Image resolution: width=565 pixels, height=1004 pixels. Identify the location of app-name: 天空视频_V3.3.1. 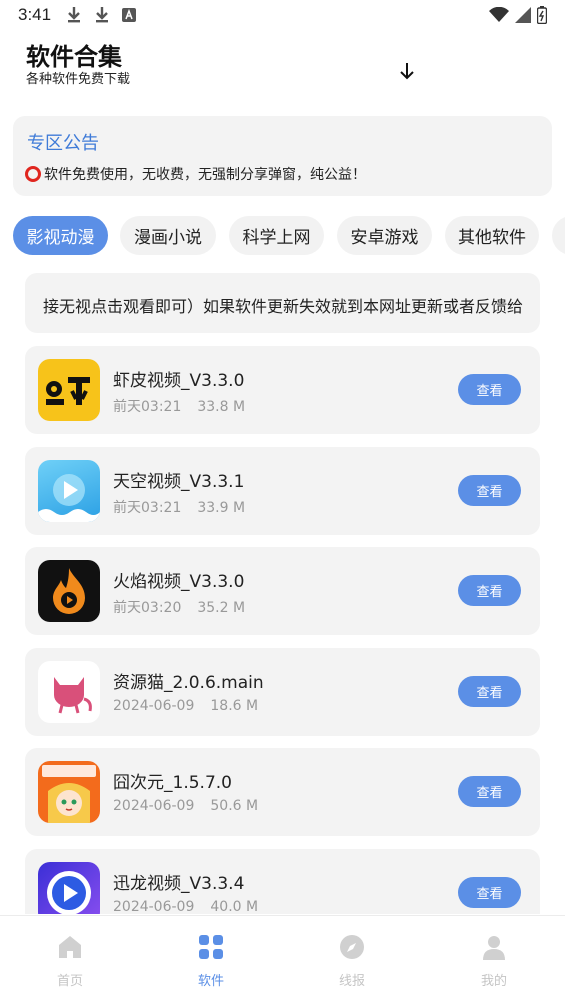
(179, 482).